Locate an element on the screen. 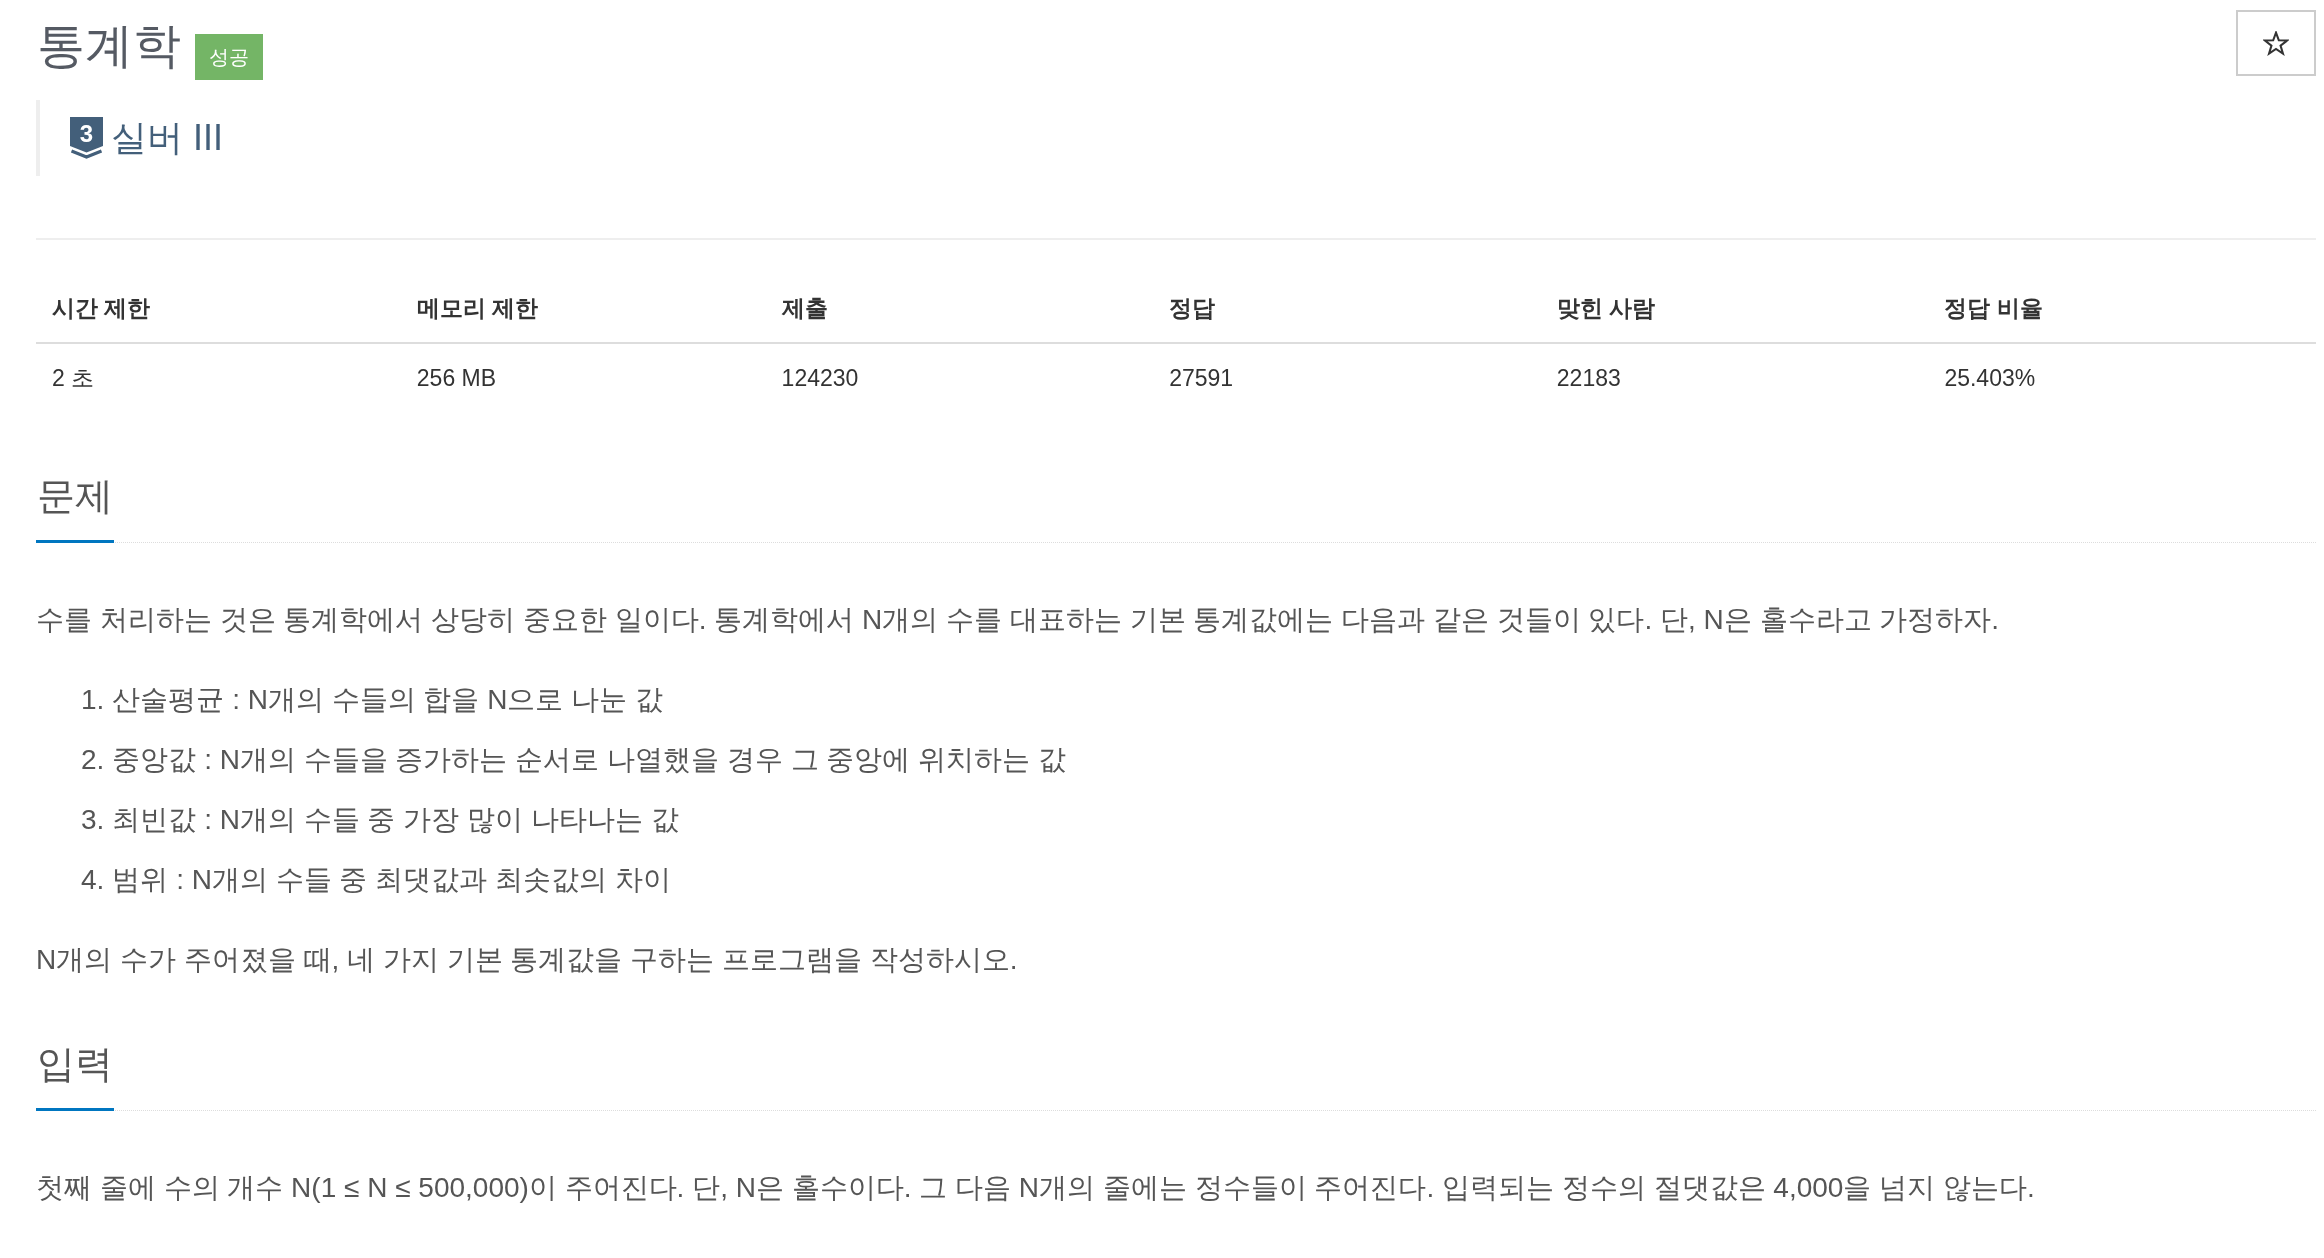 Image resolution: width=2324 pixels, height=1258 pixels. tier-label: 실버 III is located at coordinates (167, 138).